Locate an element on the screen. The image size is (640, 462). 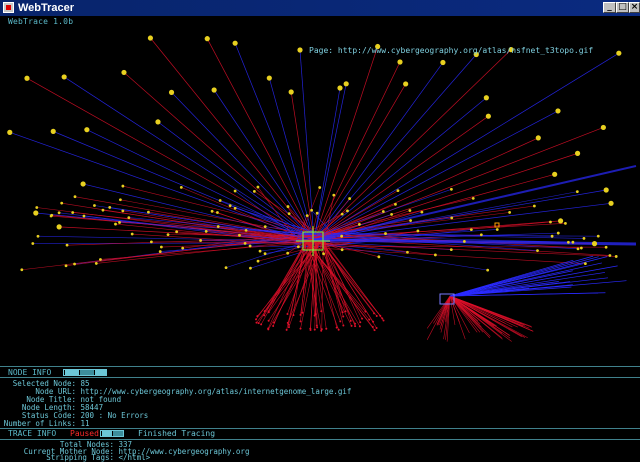
app-icon is located at coordinates (8, 7).